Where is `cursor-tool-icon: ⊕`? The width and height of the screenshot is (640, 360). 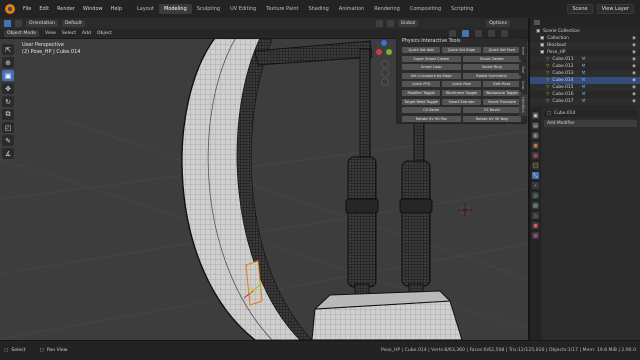 cursor-tool-icon: ⊕ is located at coordinates (8, 62).